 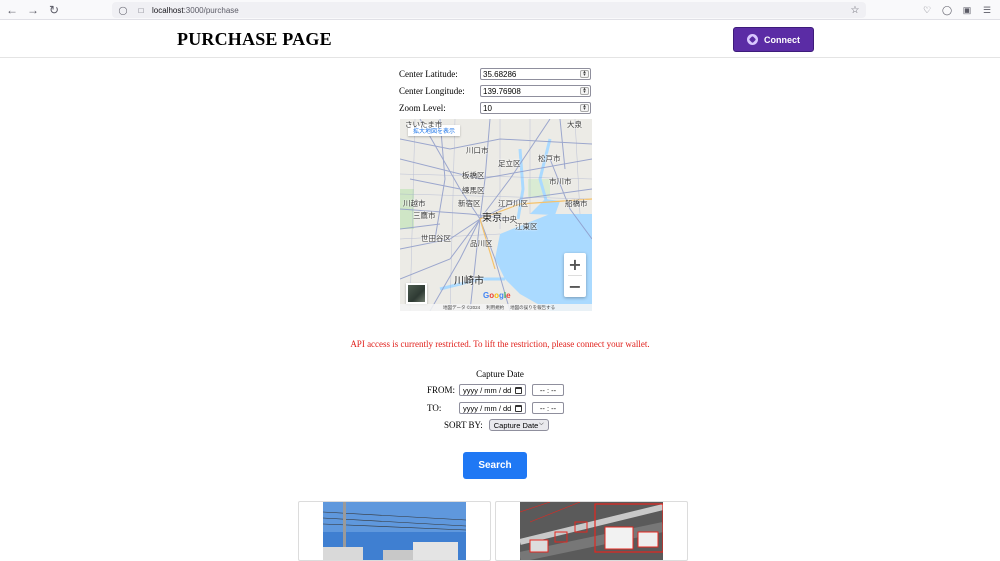 I want to click on from-time-input: --, so click(x=548, y=390).